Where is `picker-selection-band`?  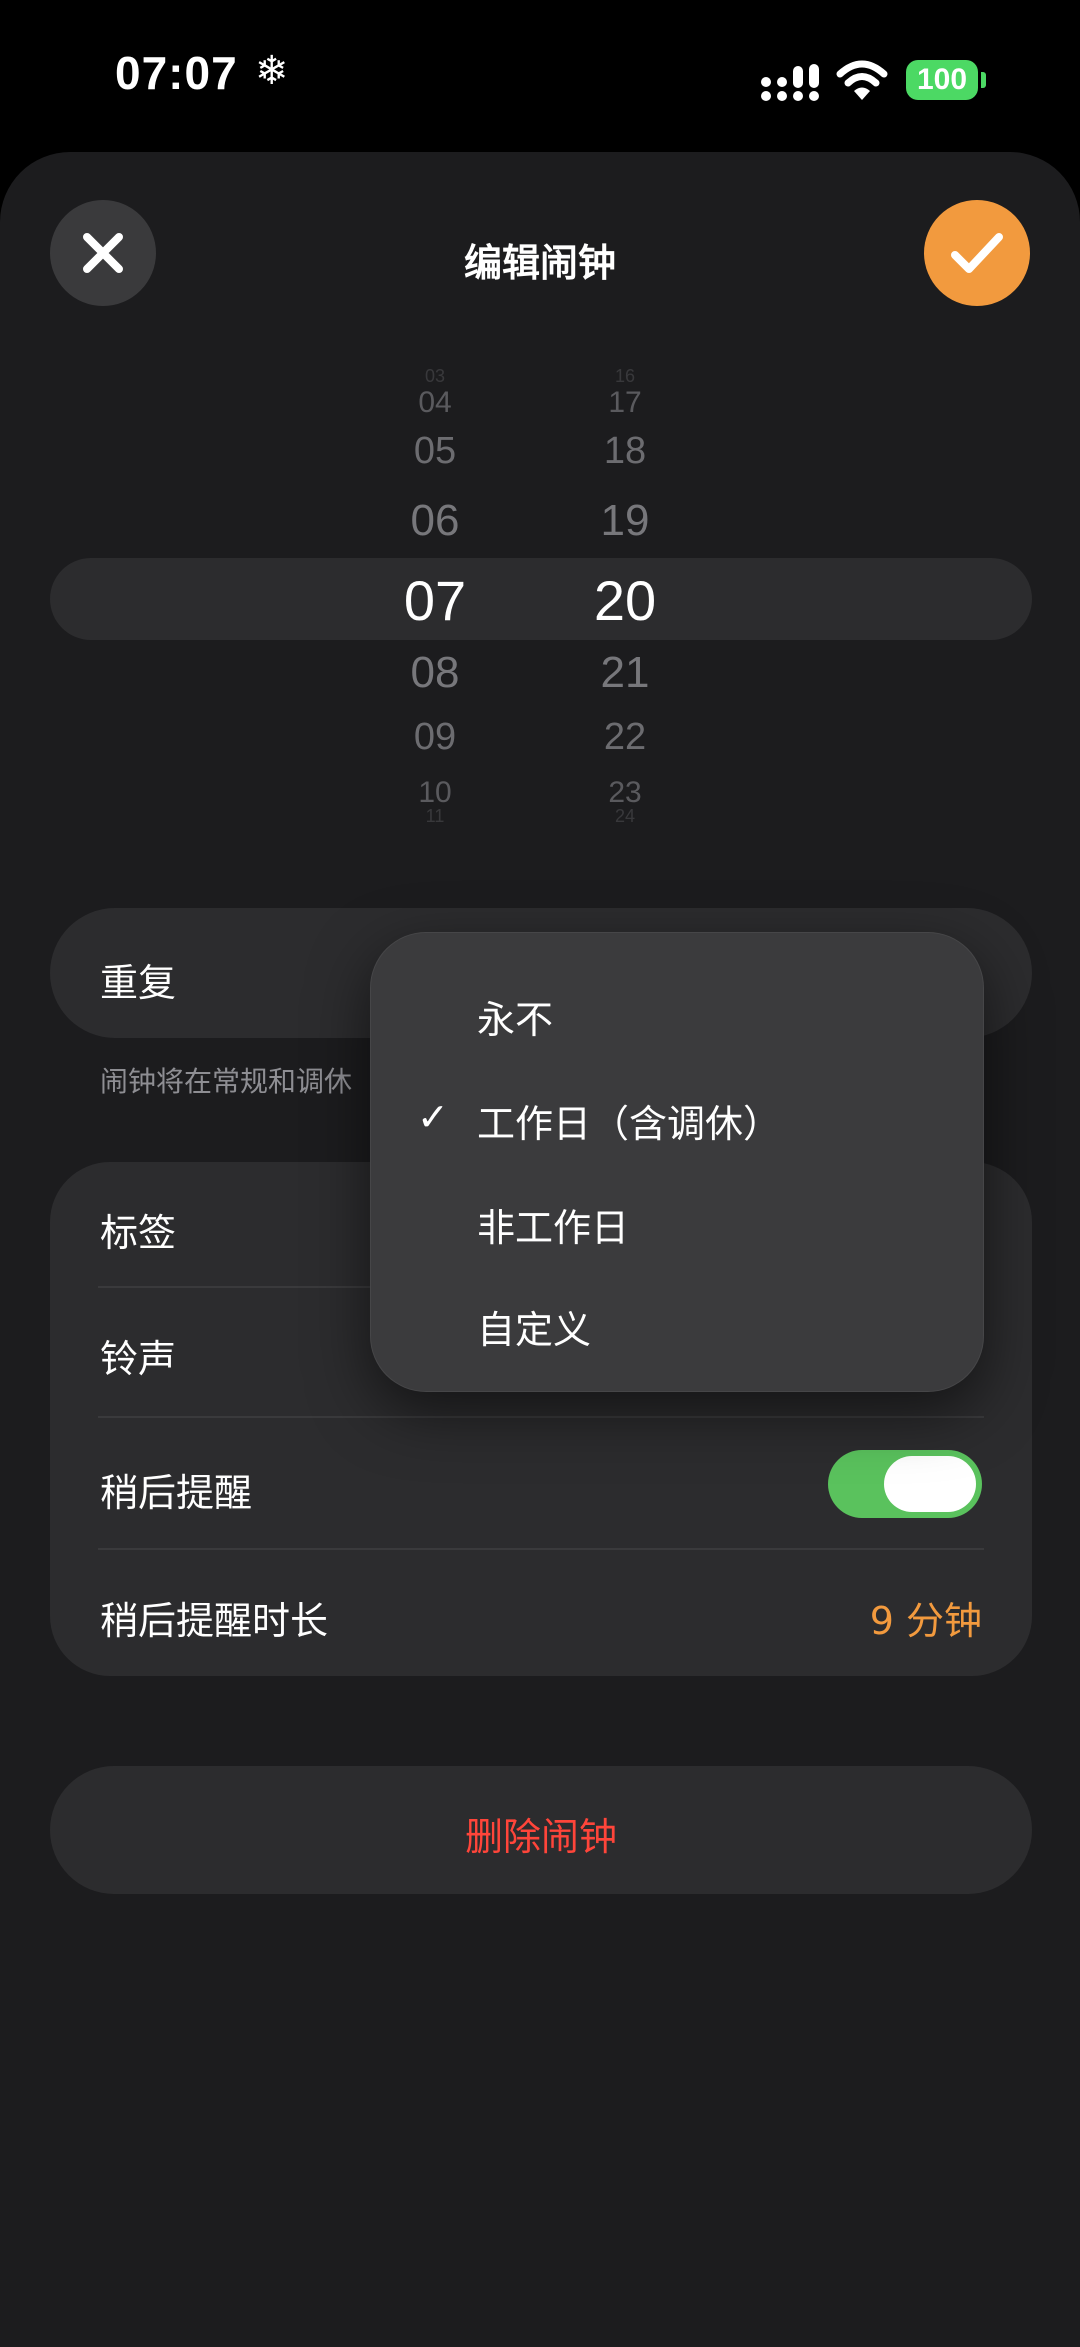
picker-selection-band is located at coordinates (541, 599).